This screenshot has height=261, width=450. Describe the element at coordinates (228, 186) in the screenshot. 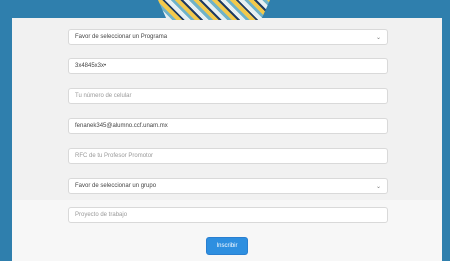

I see `grupo-select: Favor de seleccionar un grupo ⌄` at that location.